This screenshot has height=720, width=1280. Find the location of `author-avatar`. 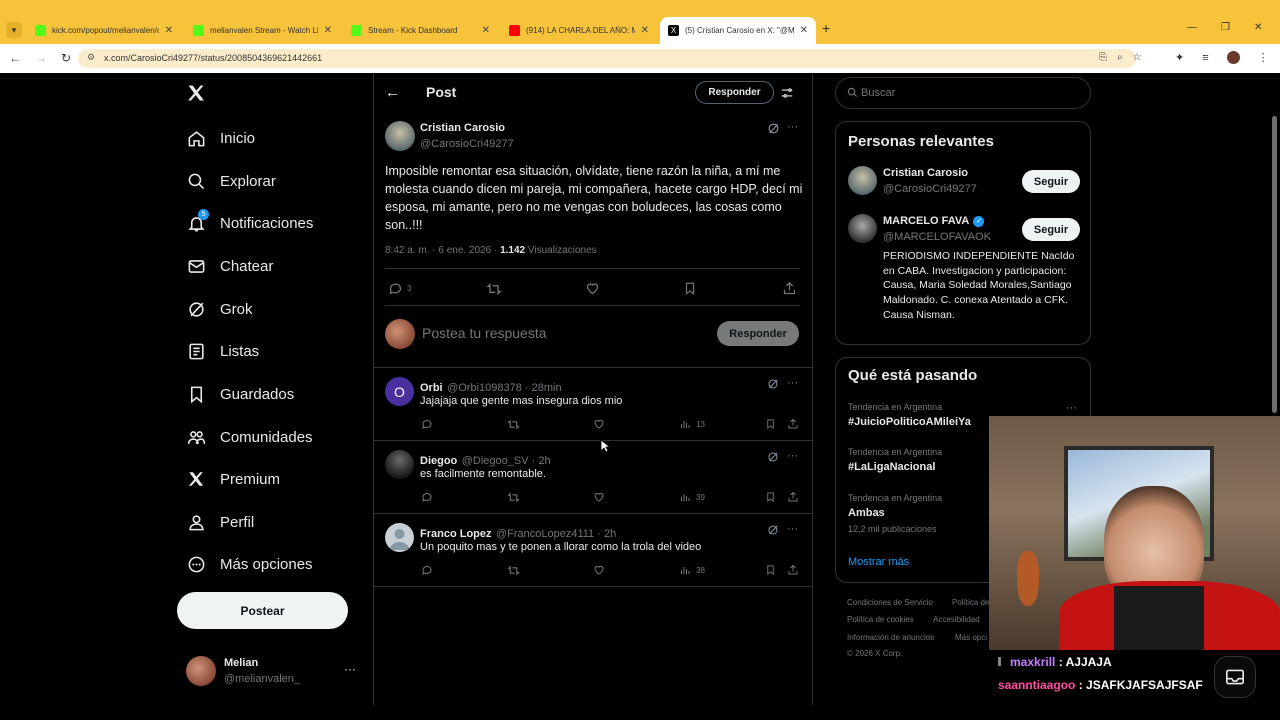

author-avatar is located at coordinates (400, 136).